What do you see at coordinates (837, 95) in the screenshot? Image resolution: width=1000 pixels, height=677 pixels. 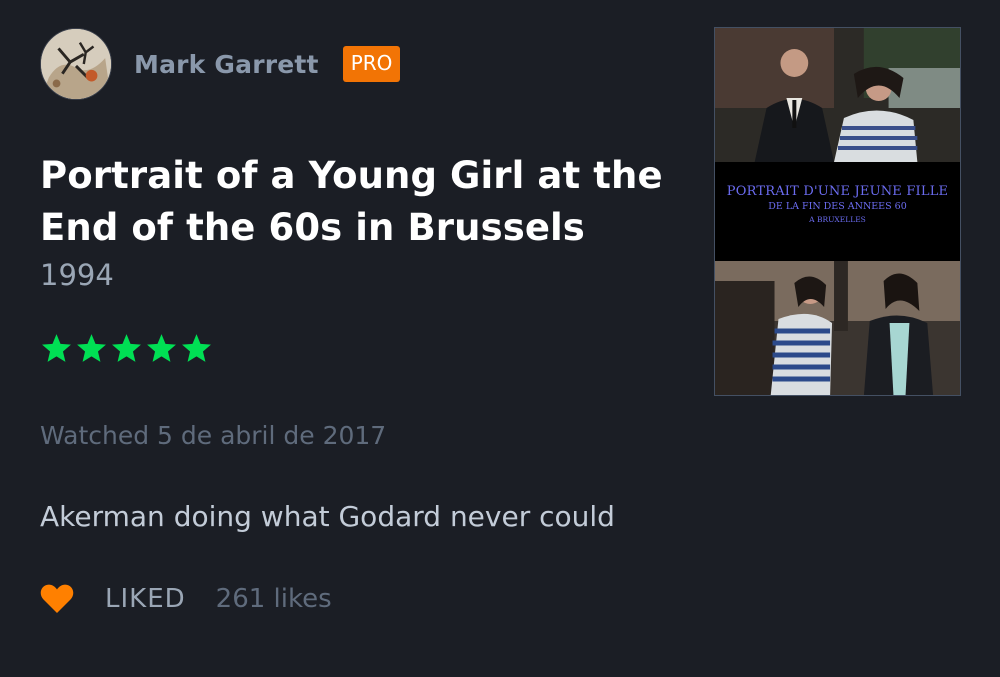 I see `poster-top-image` at bounding box center [837, 95].